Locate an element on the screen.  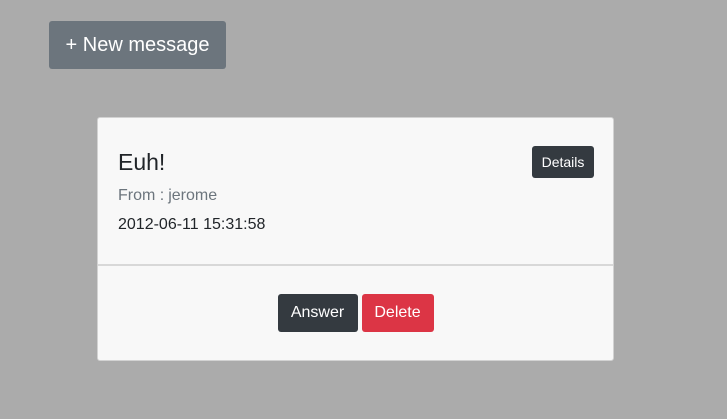
new-message-button: + New message is located at coordinates (137, 45).